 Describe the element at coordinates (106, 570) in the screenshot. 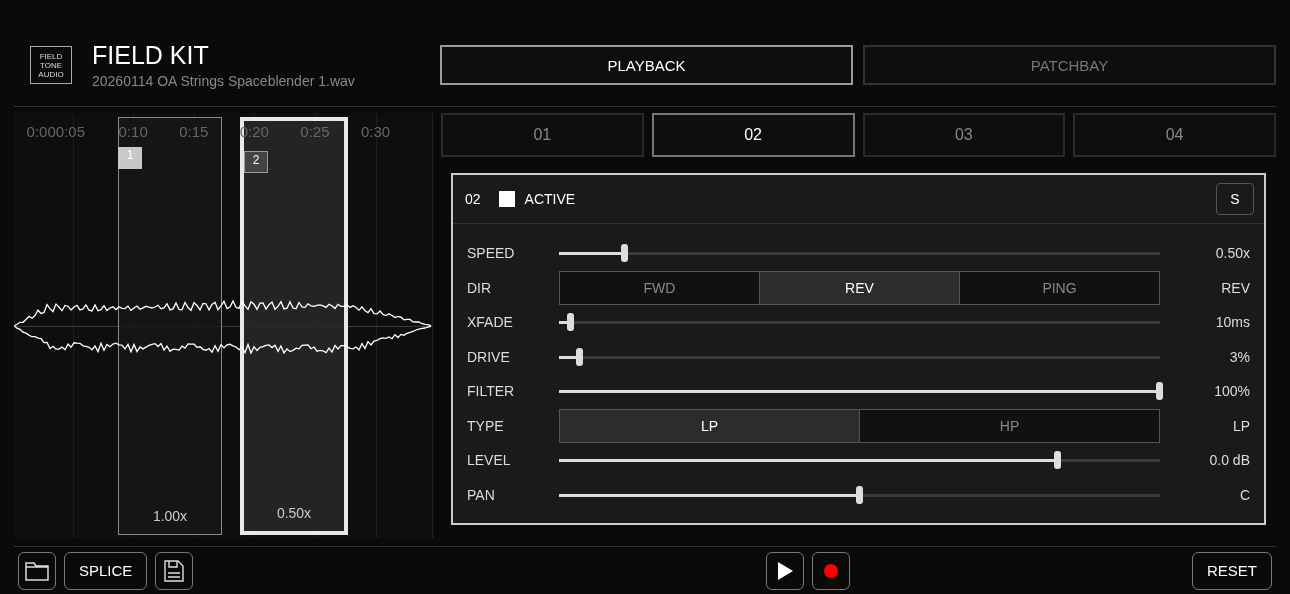

I see `splice-button: SPLICE` at that location.